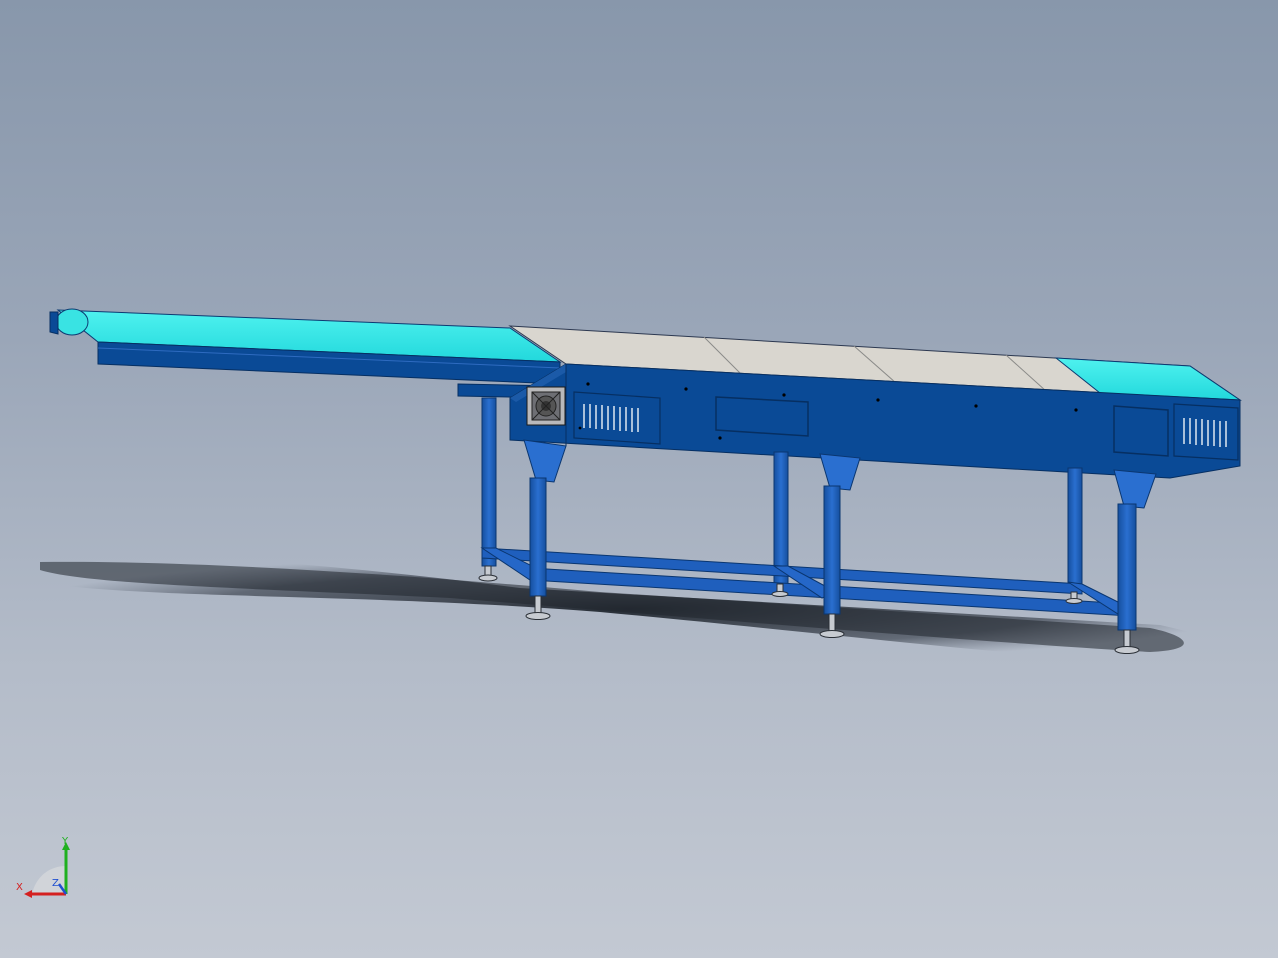 The image size is (1278, 958). Describe the element at coordinates (840, 472) in the screenshot. I see `front-leg-2-cap` at that location.